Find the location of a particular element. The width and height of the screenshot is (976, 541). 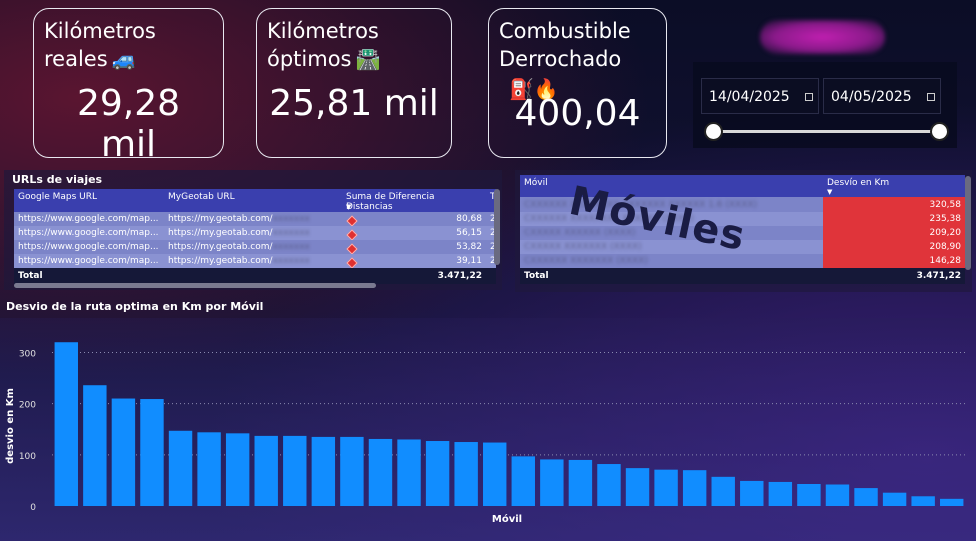

diff-value: 39,11 is located at coordinates (469, 260).